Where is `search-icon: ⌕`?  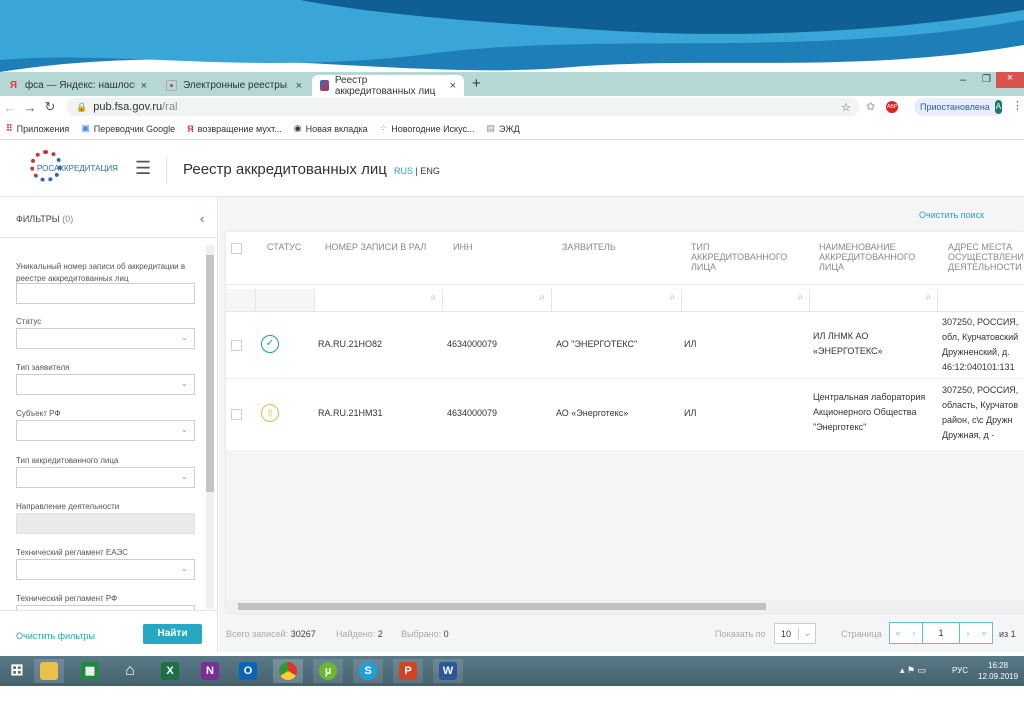 search-icon: ⌕ is located at coordinates (433, 297).